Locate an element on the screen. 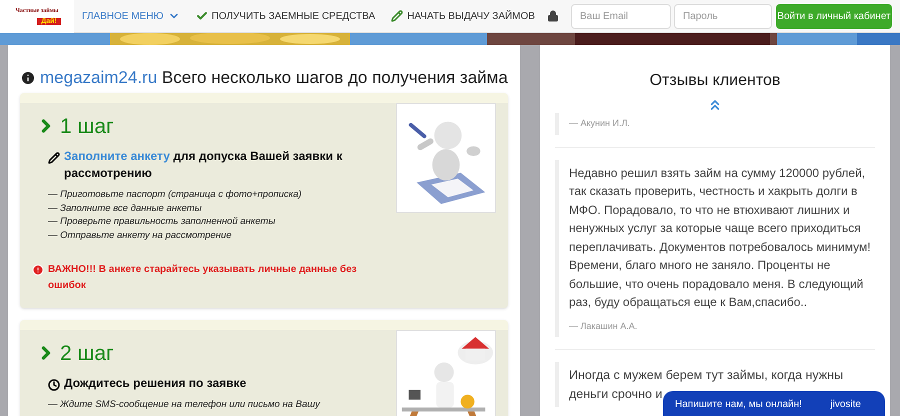  review-author: — Лакашин А.А. is located at coordinates (603, 326).